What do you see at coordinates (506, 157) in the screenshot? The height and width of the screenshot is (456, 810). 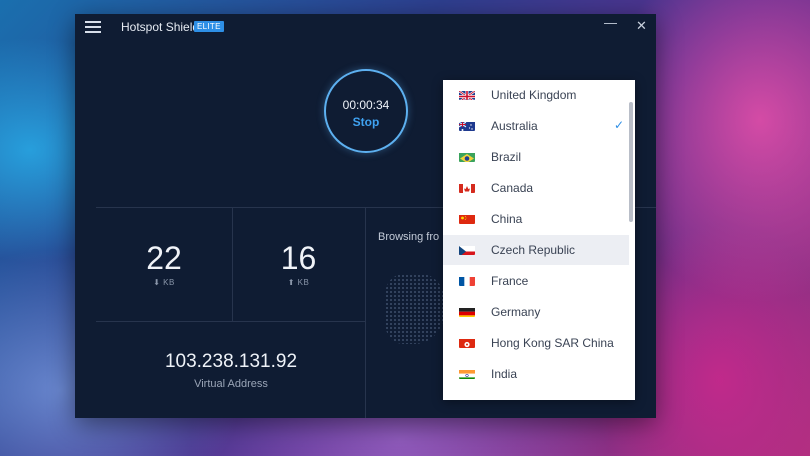 I see `country-label: Brazil` at bounding box center [506, 157].